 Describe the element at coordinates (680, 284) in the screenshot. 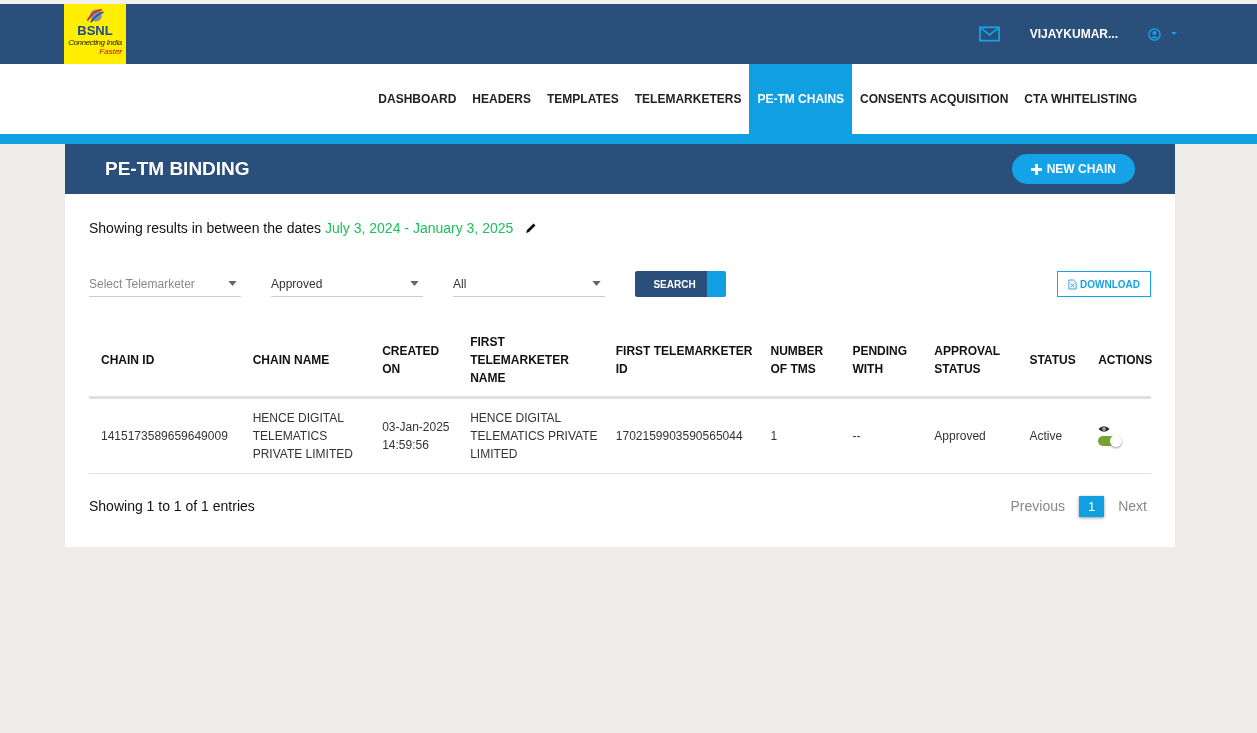

I see `search-button: SEARCH` at that location.